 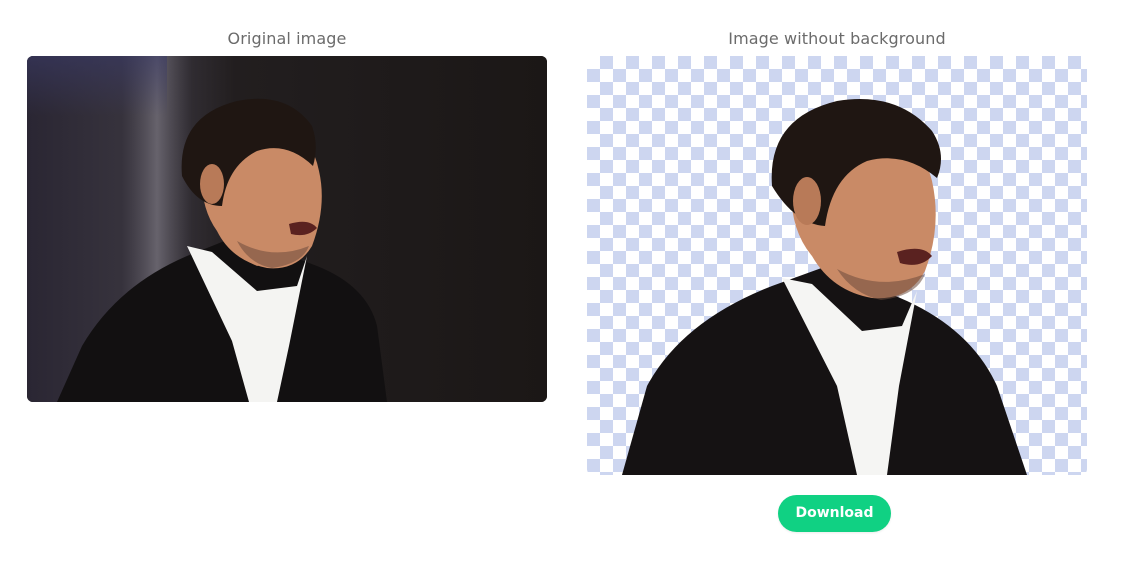 I want to click on download-button: Download, so click(x=834, y=513).